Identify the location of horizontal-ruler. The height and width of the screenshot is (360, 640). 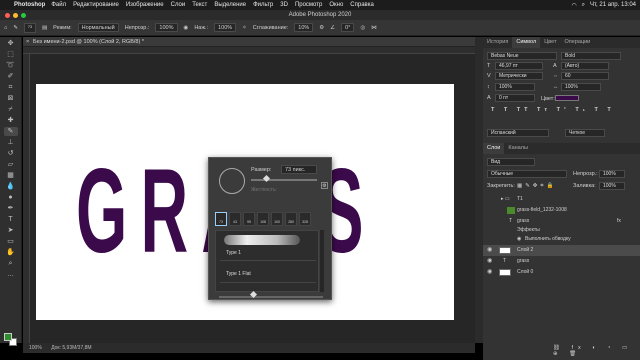
(249, 50).